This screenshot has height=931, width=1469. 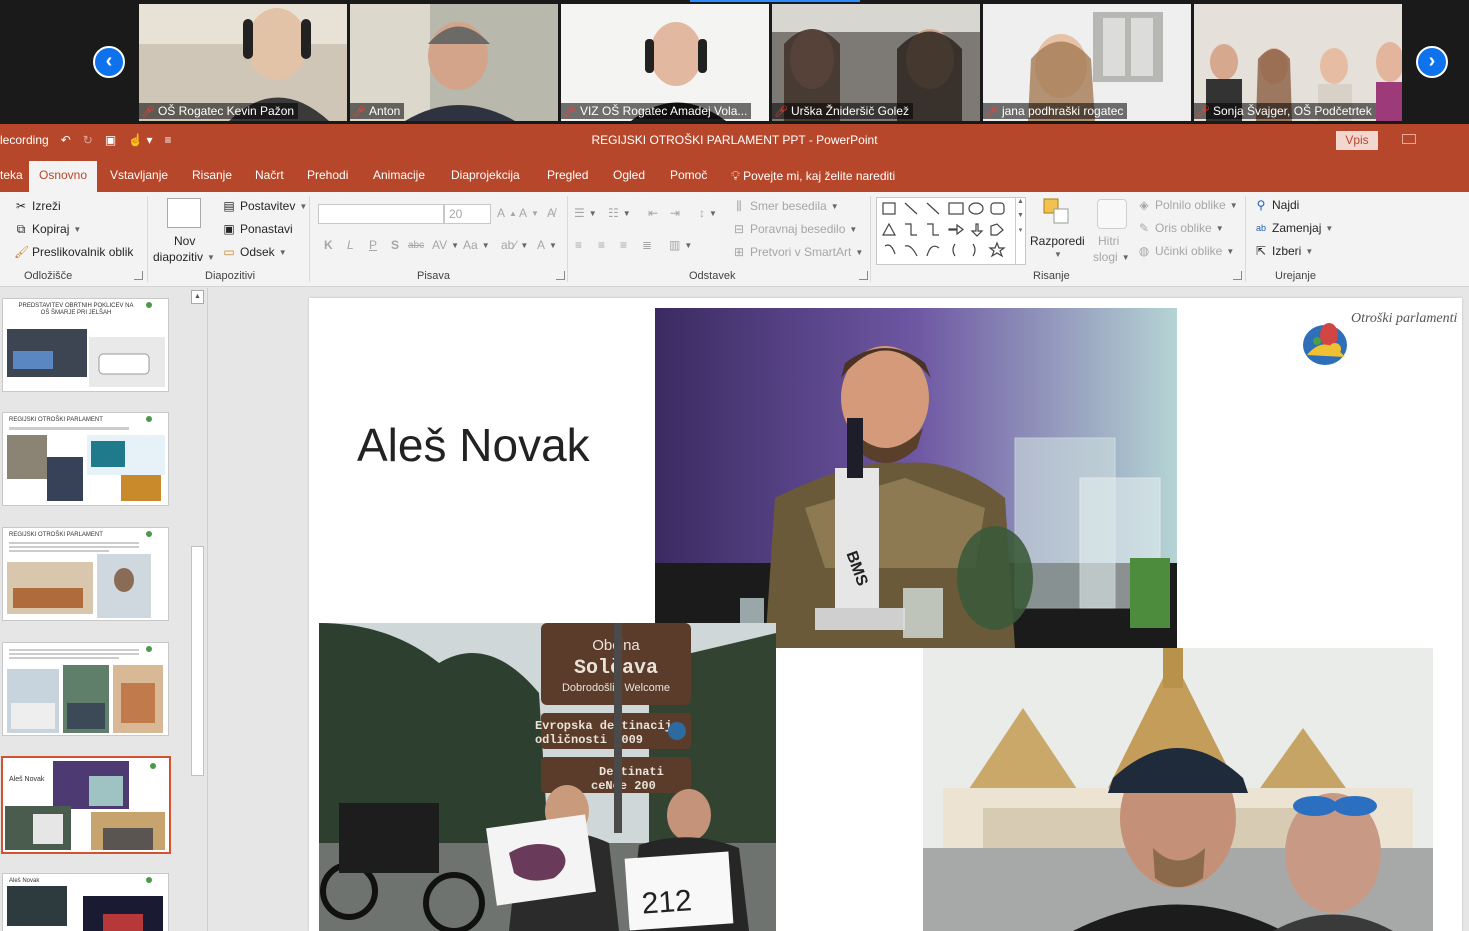 I want to click on shape-fill-button: ◈ Polnilo oblike ▼, so click(x=1187, y=205).